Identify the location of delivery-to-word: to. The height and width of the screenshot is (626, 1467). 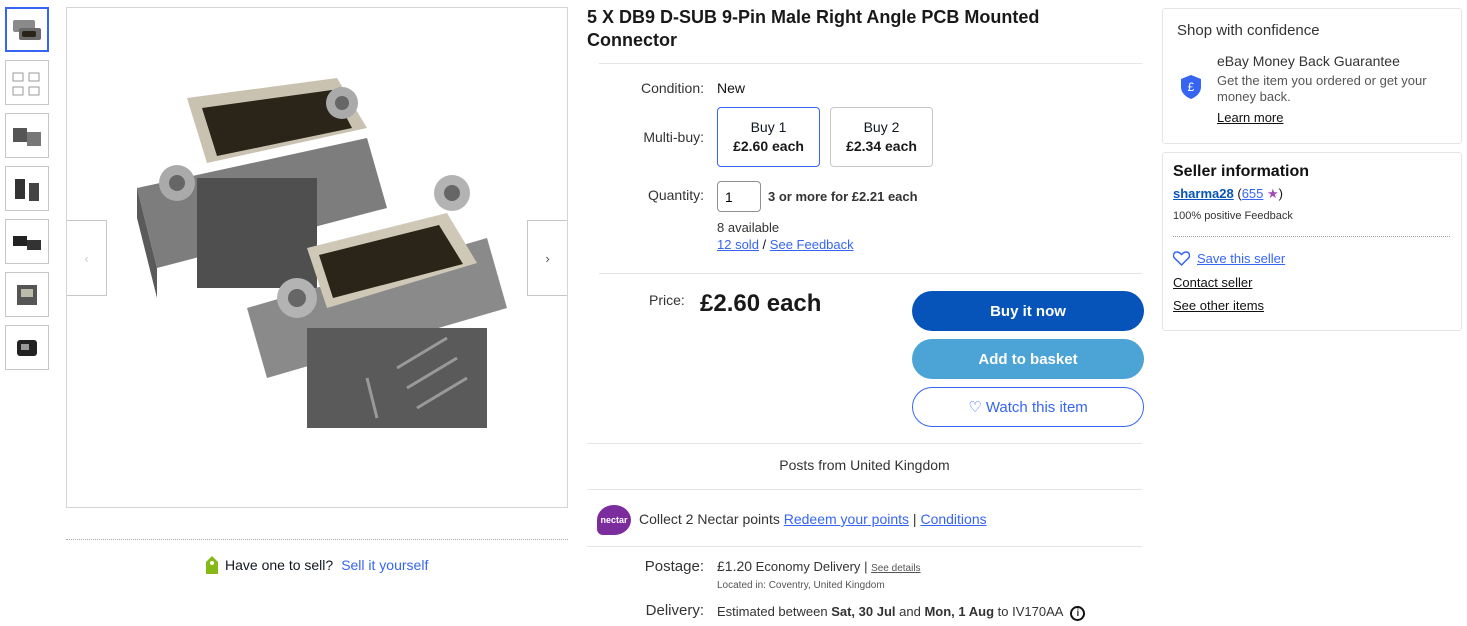
(1003, 611).